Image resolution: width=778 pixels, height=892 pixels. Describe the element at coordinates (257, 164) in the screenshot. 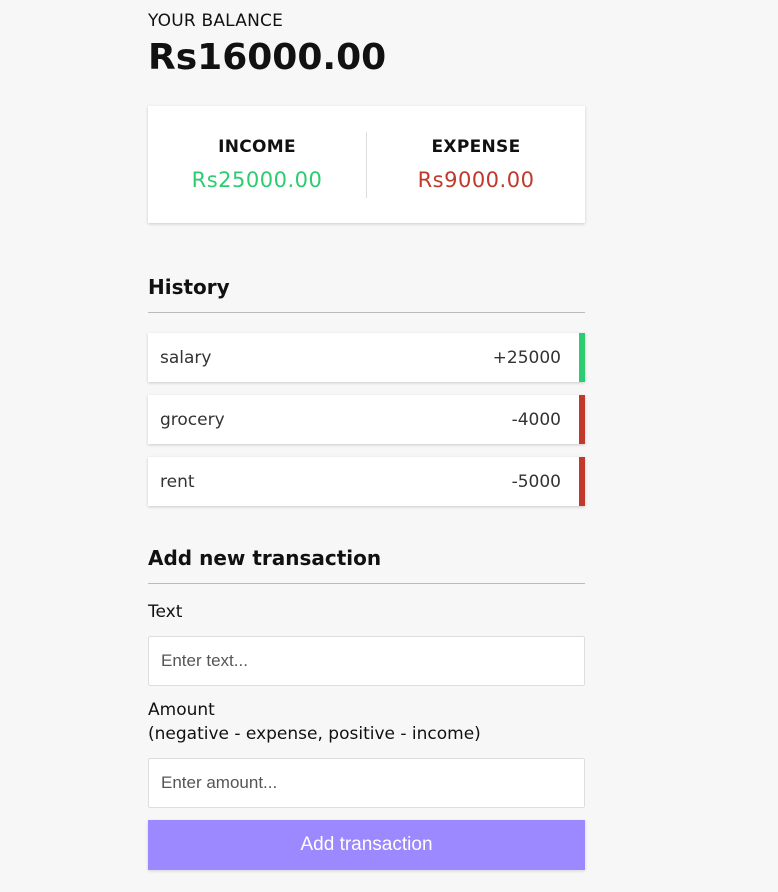

I see `income-section: INCOME Rs25000.00` at that location.